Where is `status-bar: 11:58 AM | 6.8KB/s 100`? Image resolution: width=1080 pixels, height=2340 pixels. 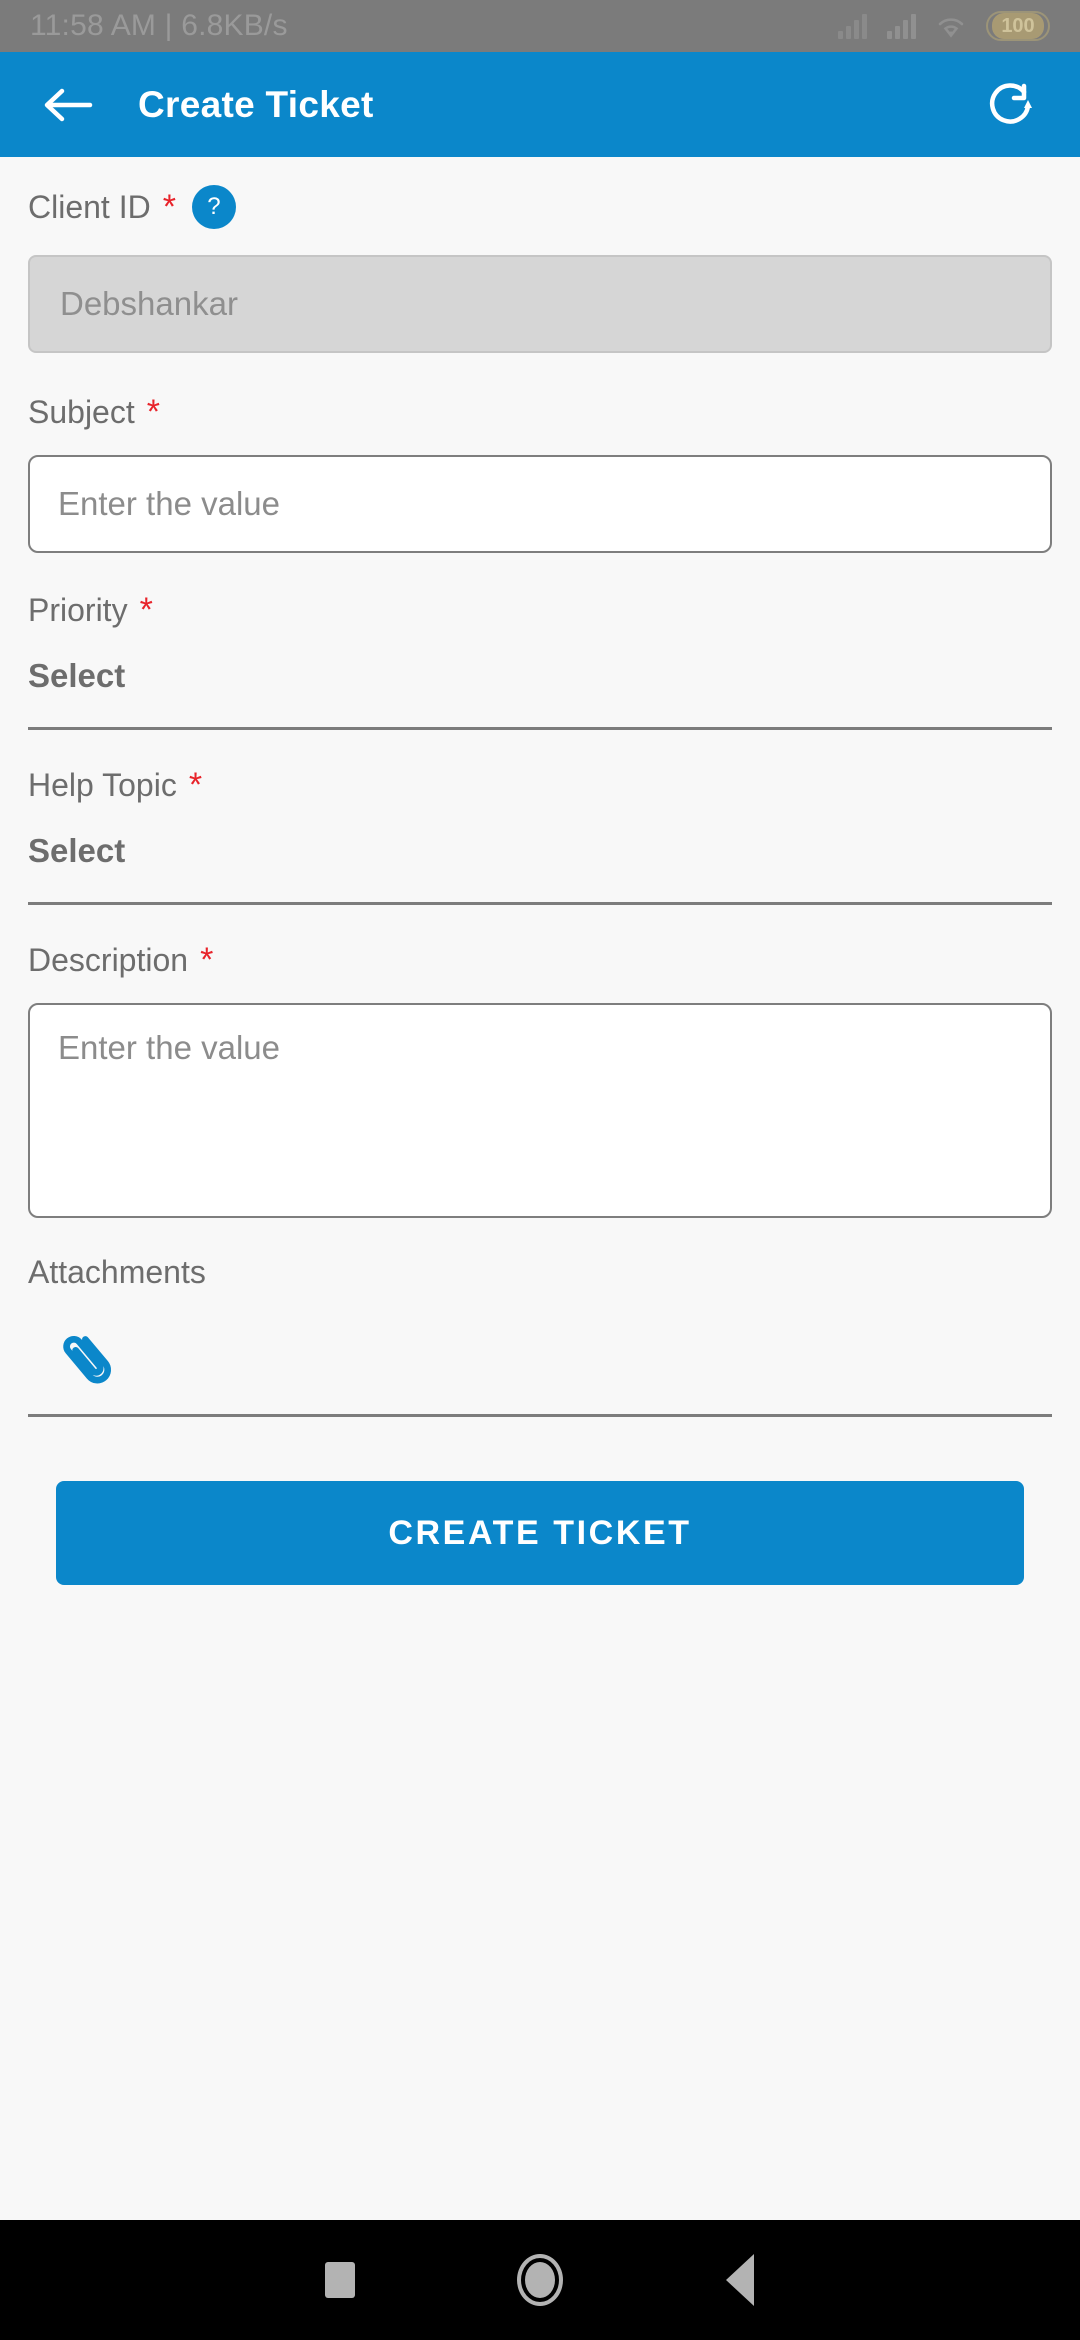 status-bar: 11:58 AM | 6.8KB/s 100 is located at coordinates (540, 26).